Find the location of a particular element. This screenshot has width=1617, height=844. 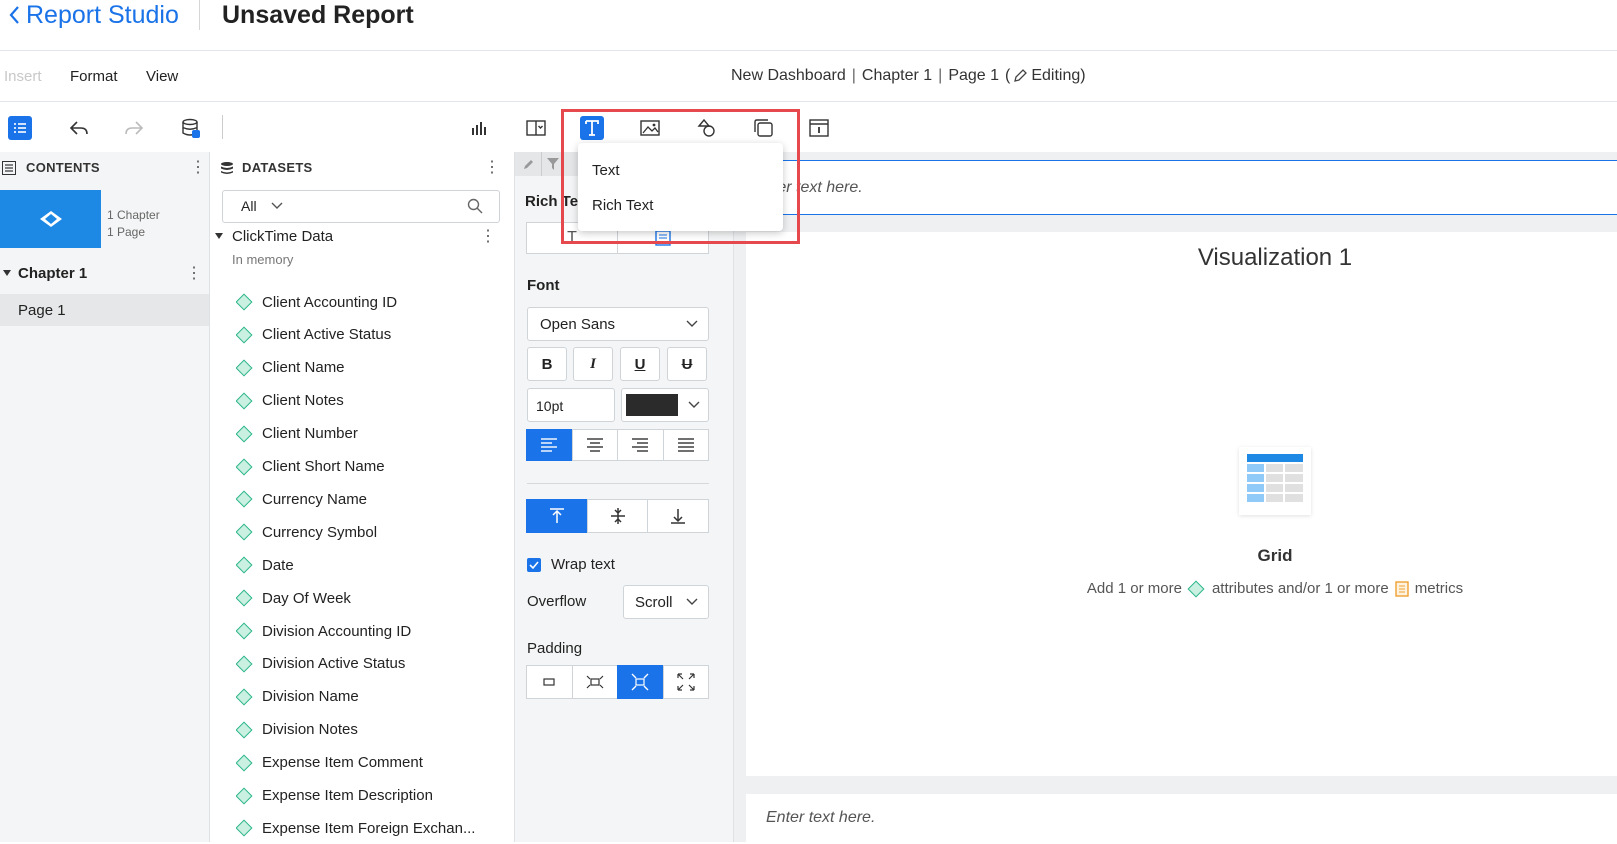

page-count: 1 Page is located at coordinates (126, 232).